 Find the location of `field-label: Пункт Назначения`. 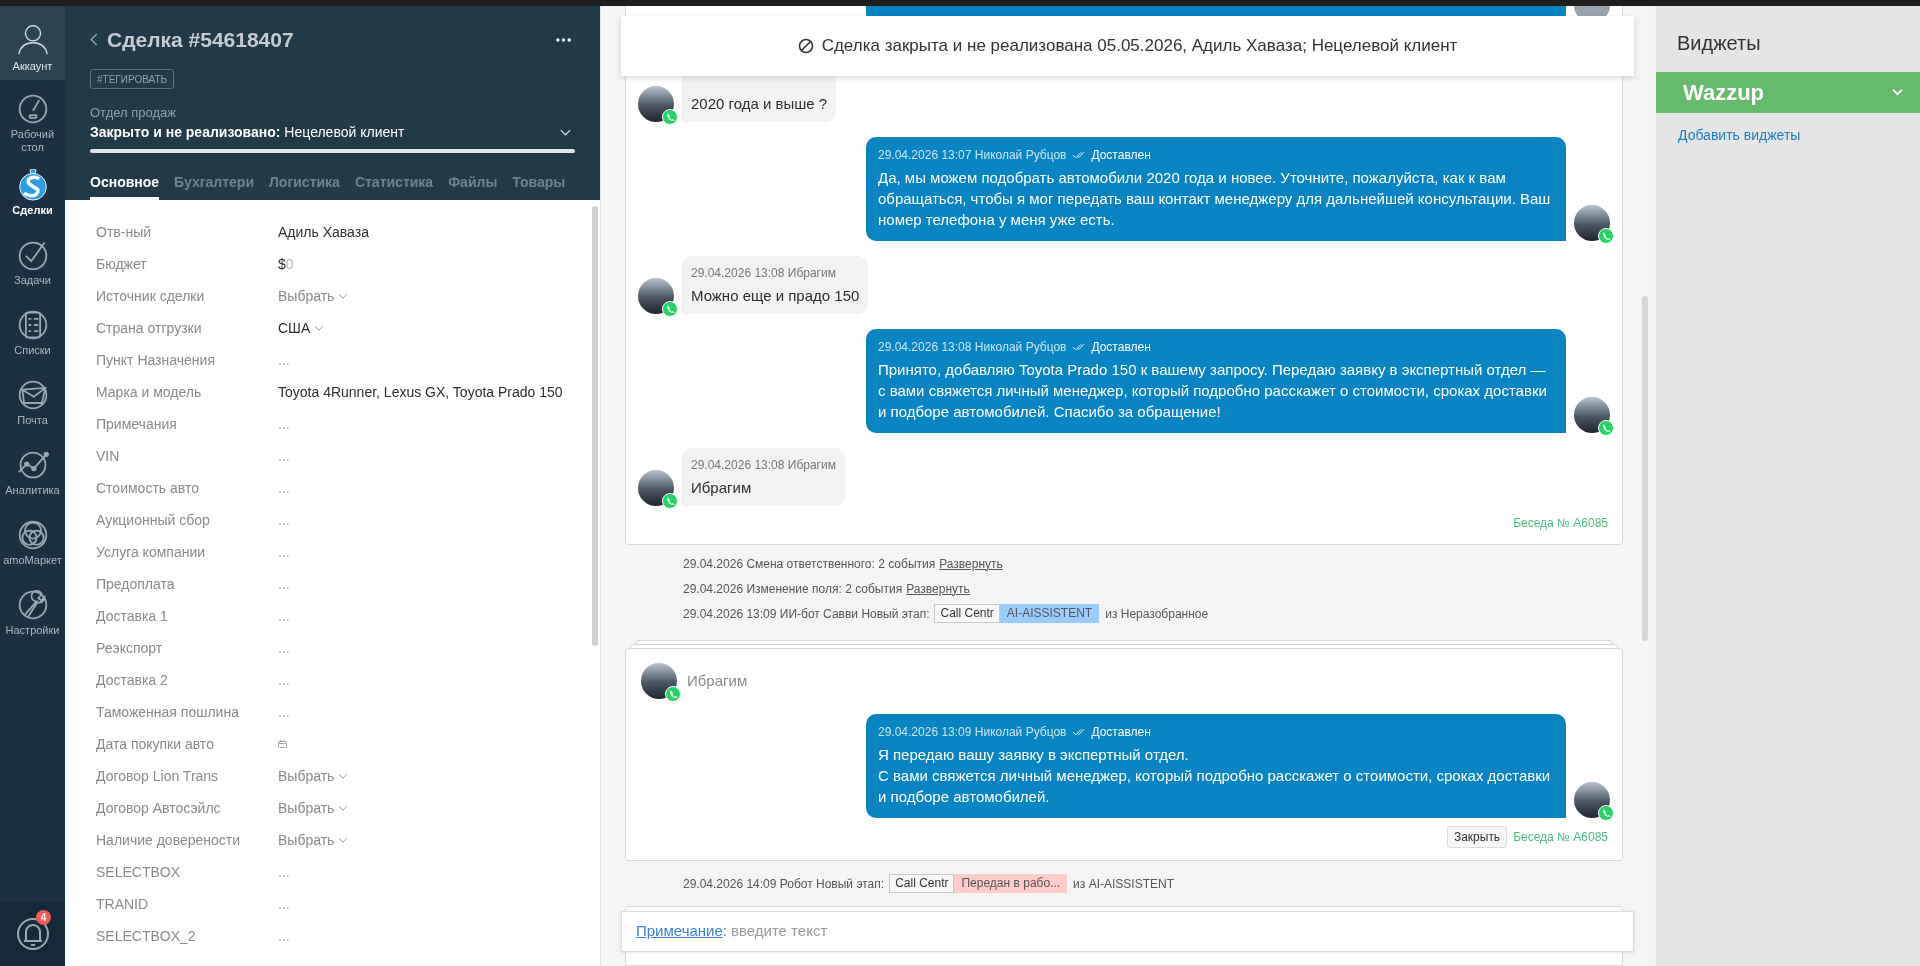

field-label: Пункт Назначения is located at coordinates (156, 360).